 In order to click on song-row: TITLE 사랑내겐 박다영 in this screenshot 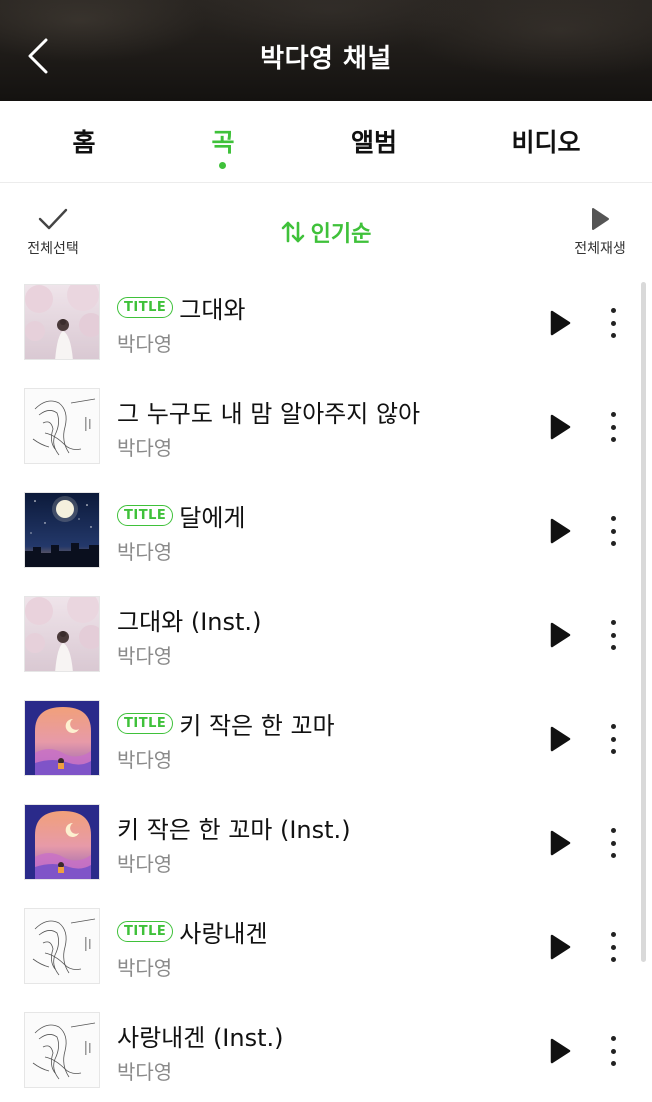, I will do `click(320, 946)`.